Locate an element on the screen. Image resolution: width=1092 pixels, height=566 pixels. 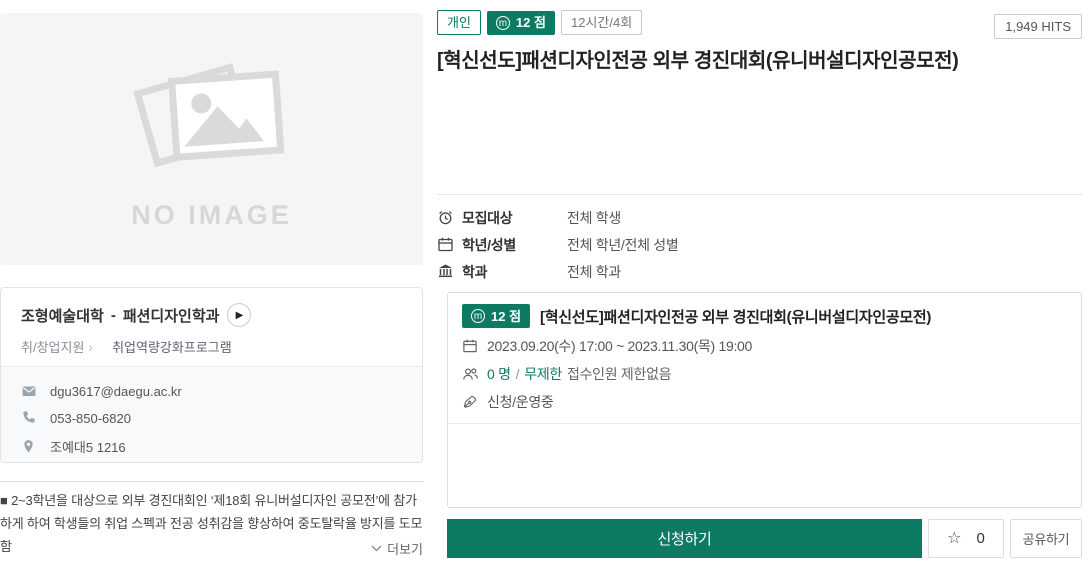
clock-icon is located at coordinates (445, 217).